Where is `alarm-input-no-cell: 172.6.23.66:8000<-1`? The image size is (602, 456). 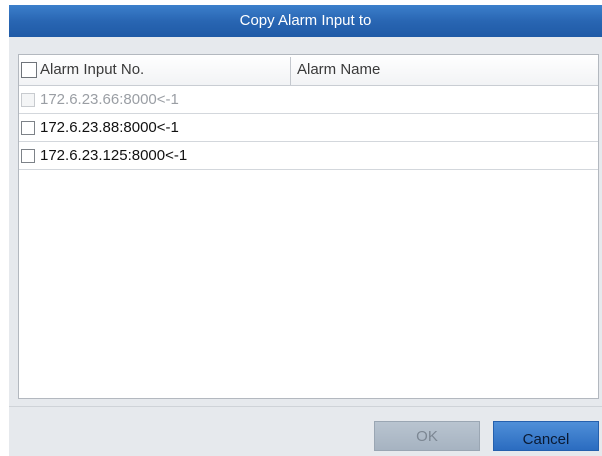
alarm-input-no-cell: 172.6.23.66:8000<-1 is located at coordinates (109, 99).